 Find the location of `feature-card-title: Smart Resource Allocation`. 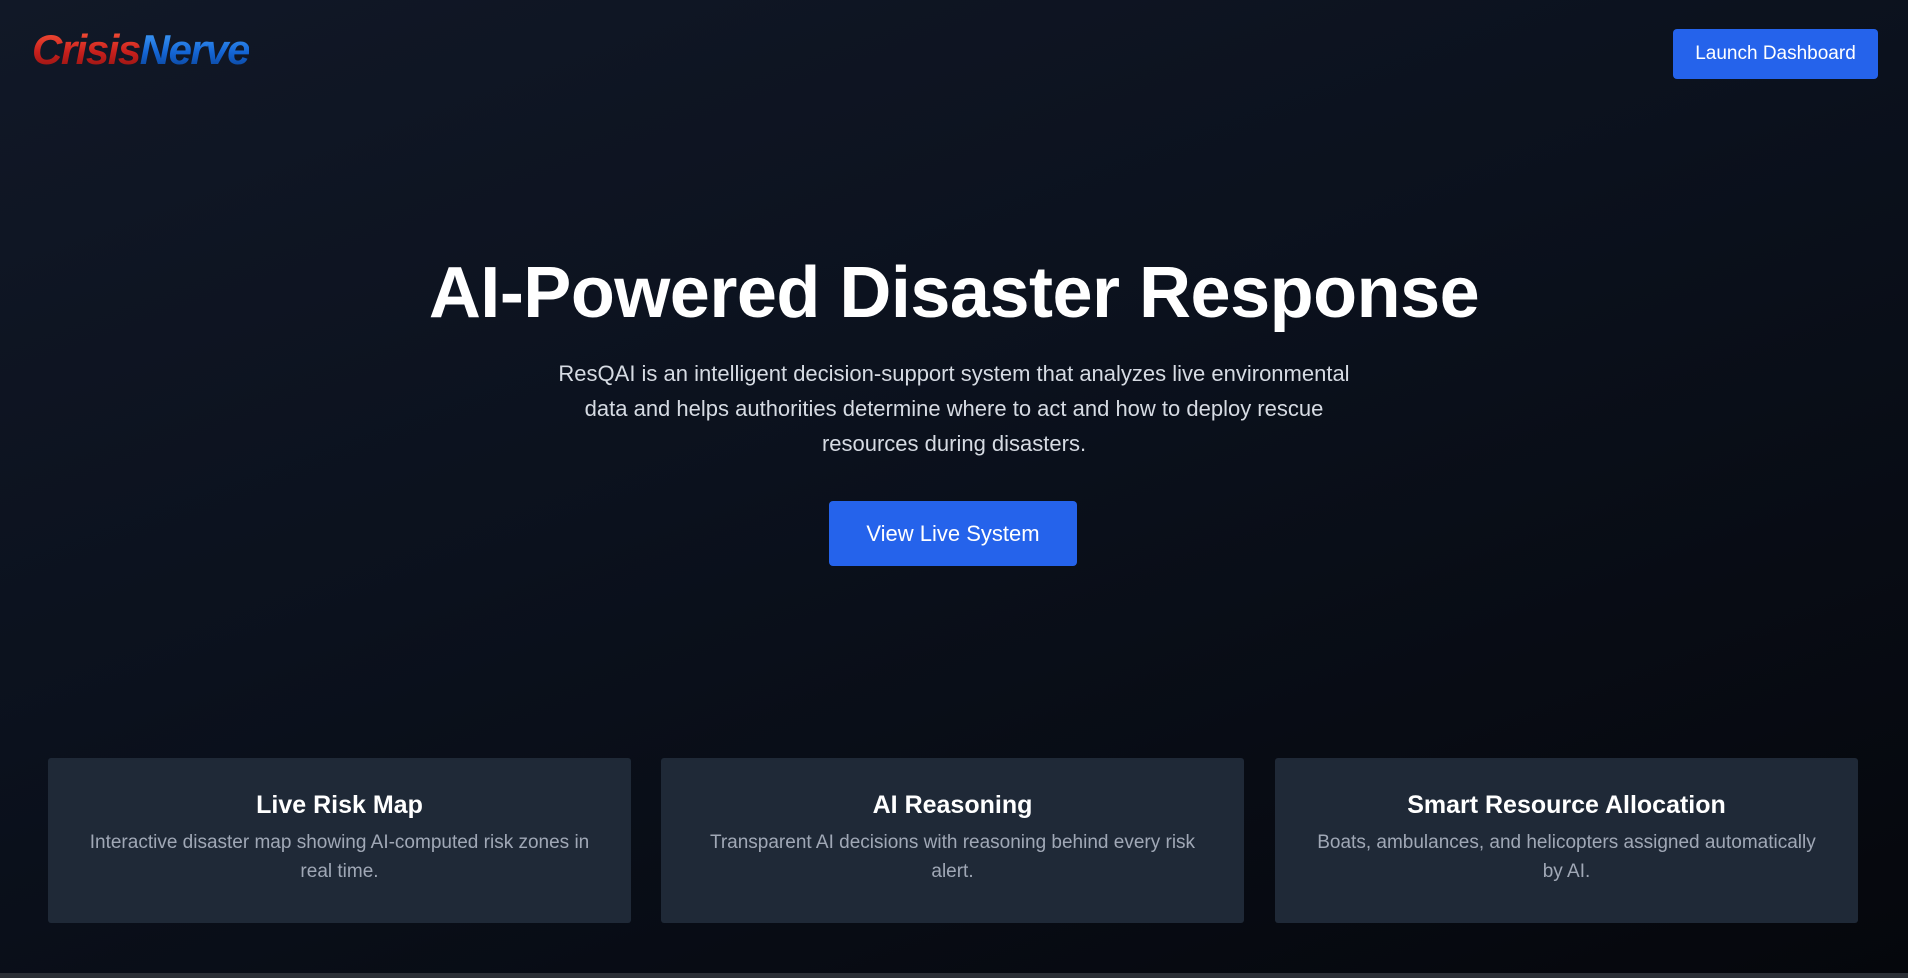

feature-card-title: Smart Resource Allocation is located at coordinates (1566, 805).